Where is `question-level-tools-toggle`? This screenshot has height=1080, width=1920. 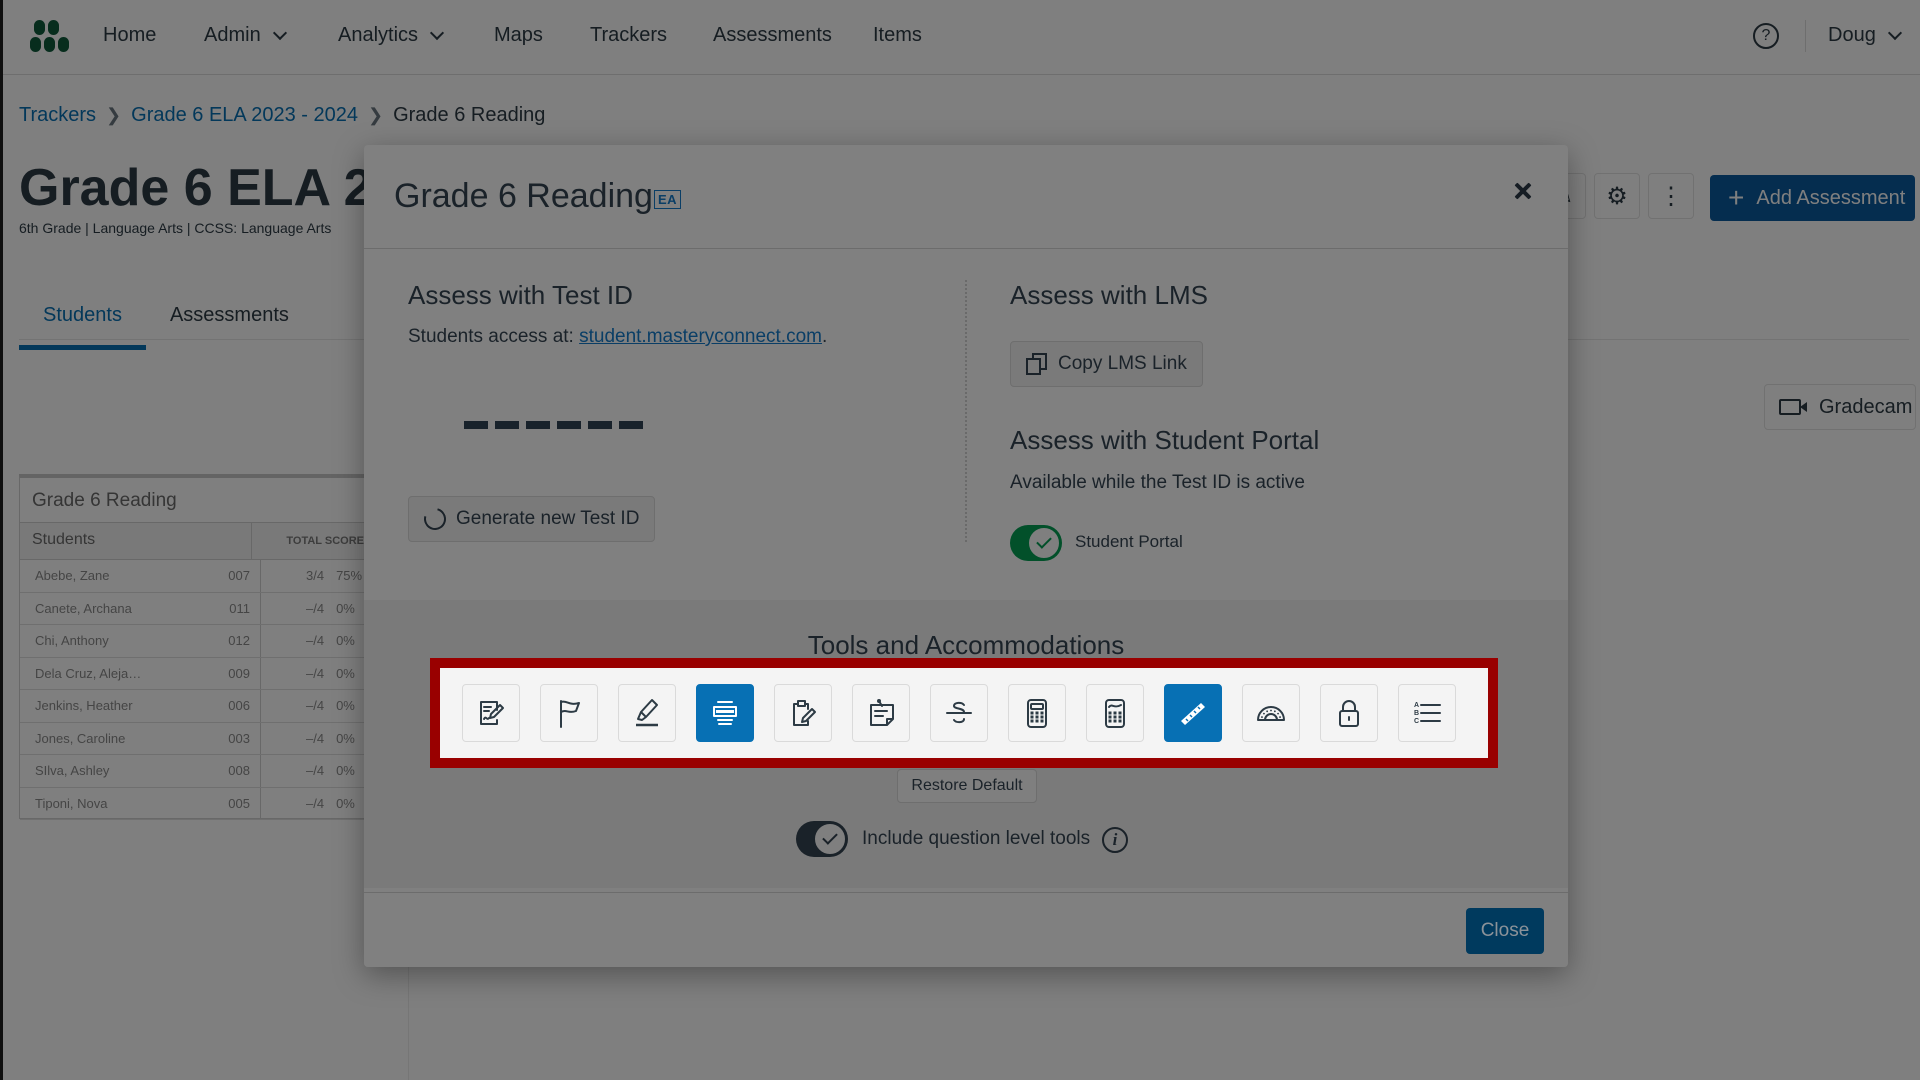 question-level-tools-toggle is located at coordinates (822, 839).